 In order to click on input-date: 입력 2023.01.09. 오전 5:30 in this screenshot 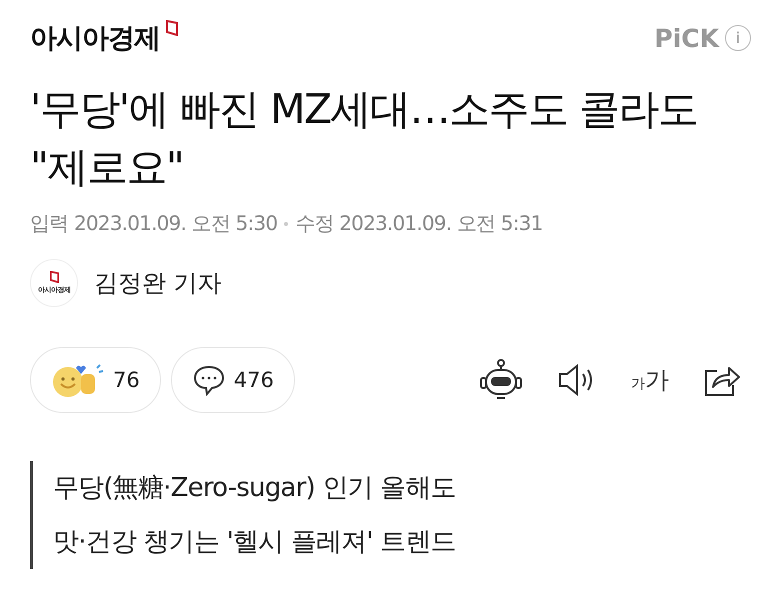, I will do `click(154, 224)`.